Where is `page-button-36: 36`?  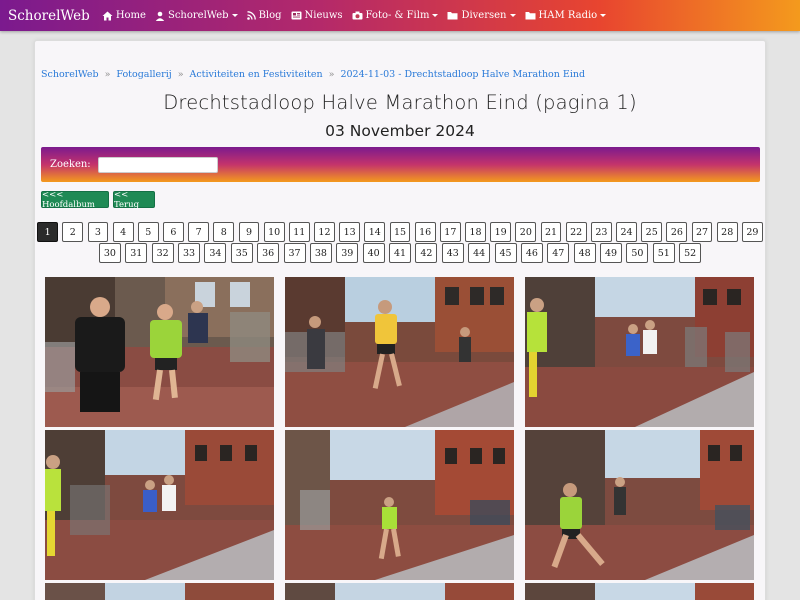 page-button-36: 36 is located at coordinates (268, 253).